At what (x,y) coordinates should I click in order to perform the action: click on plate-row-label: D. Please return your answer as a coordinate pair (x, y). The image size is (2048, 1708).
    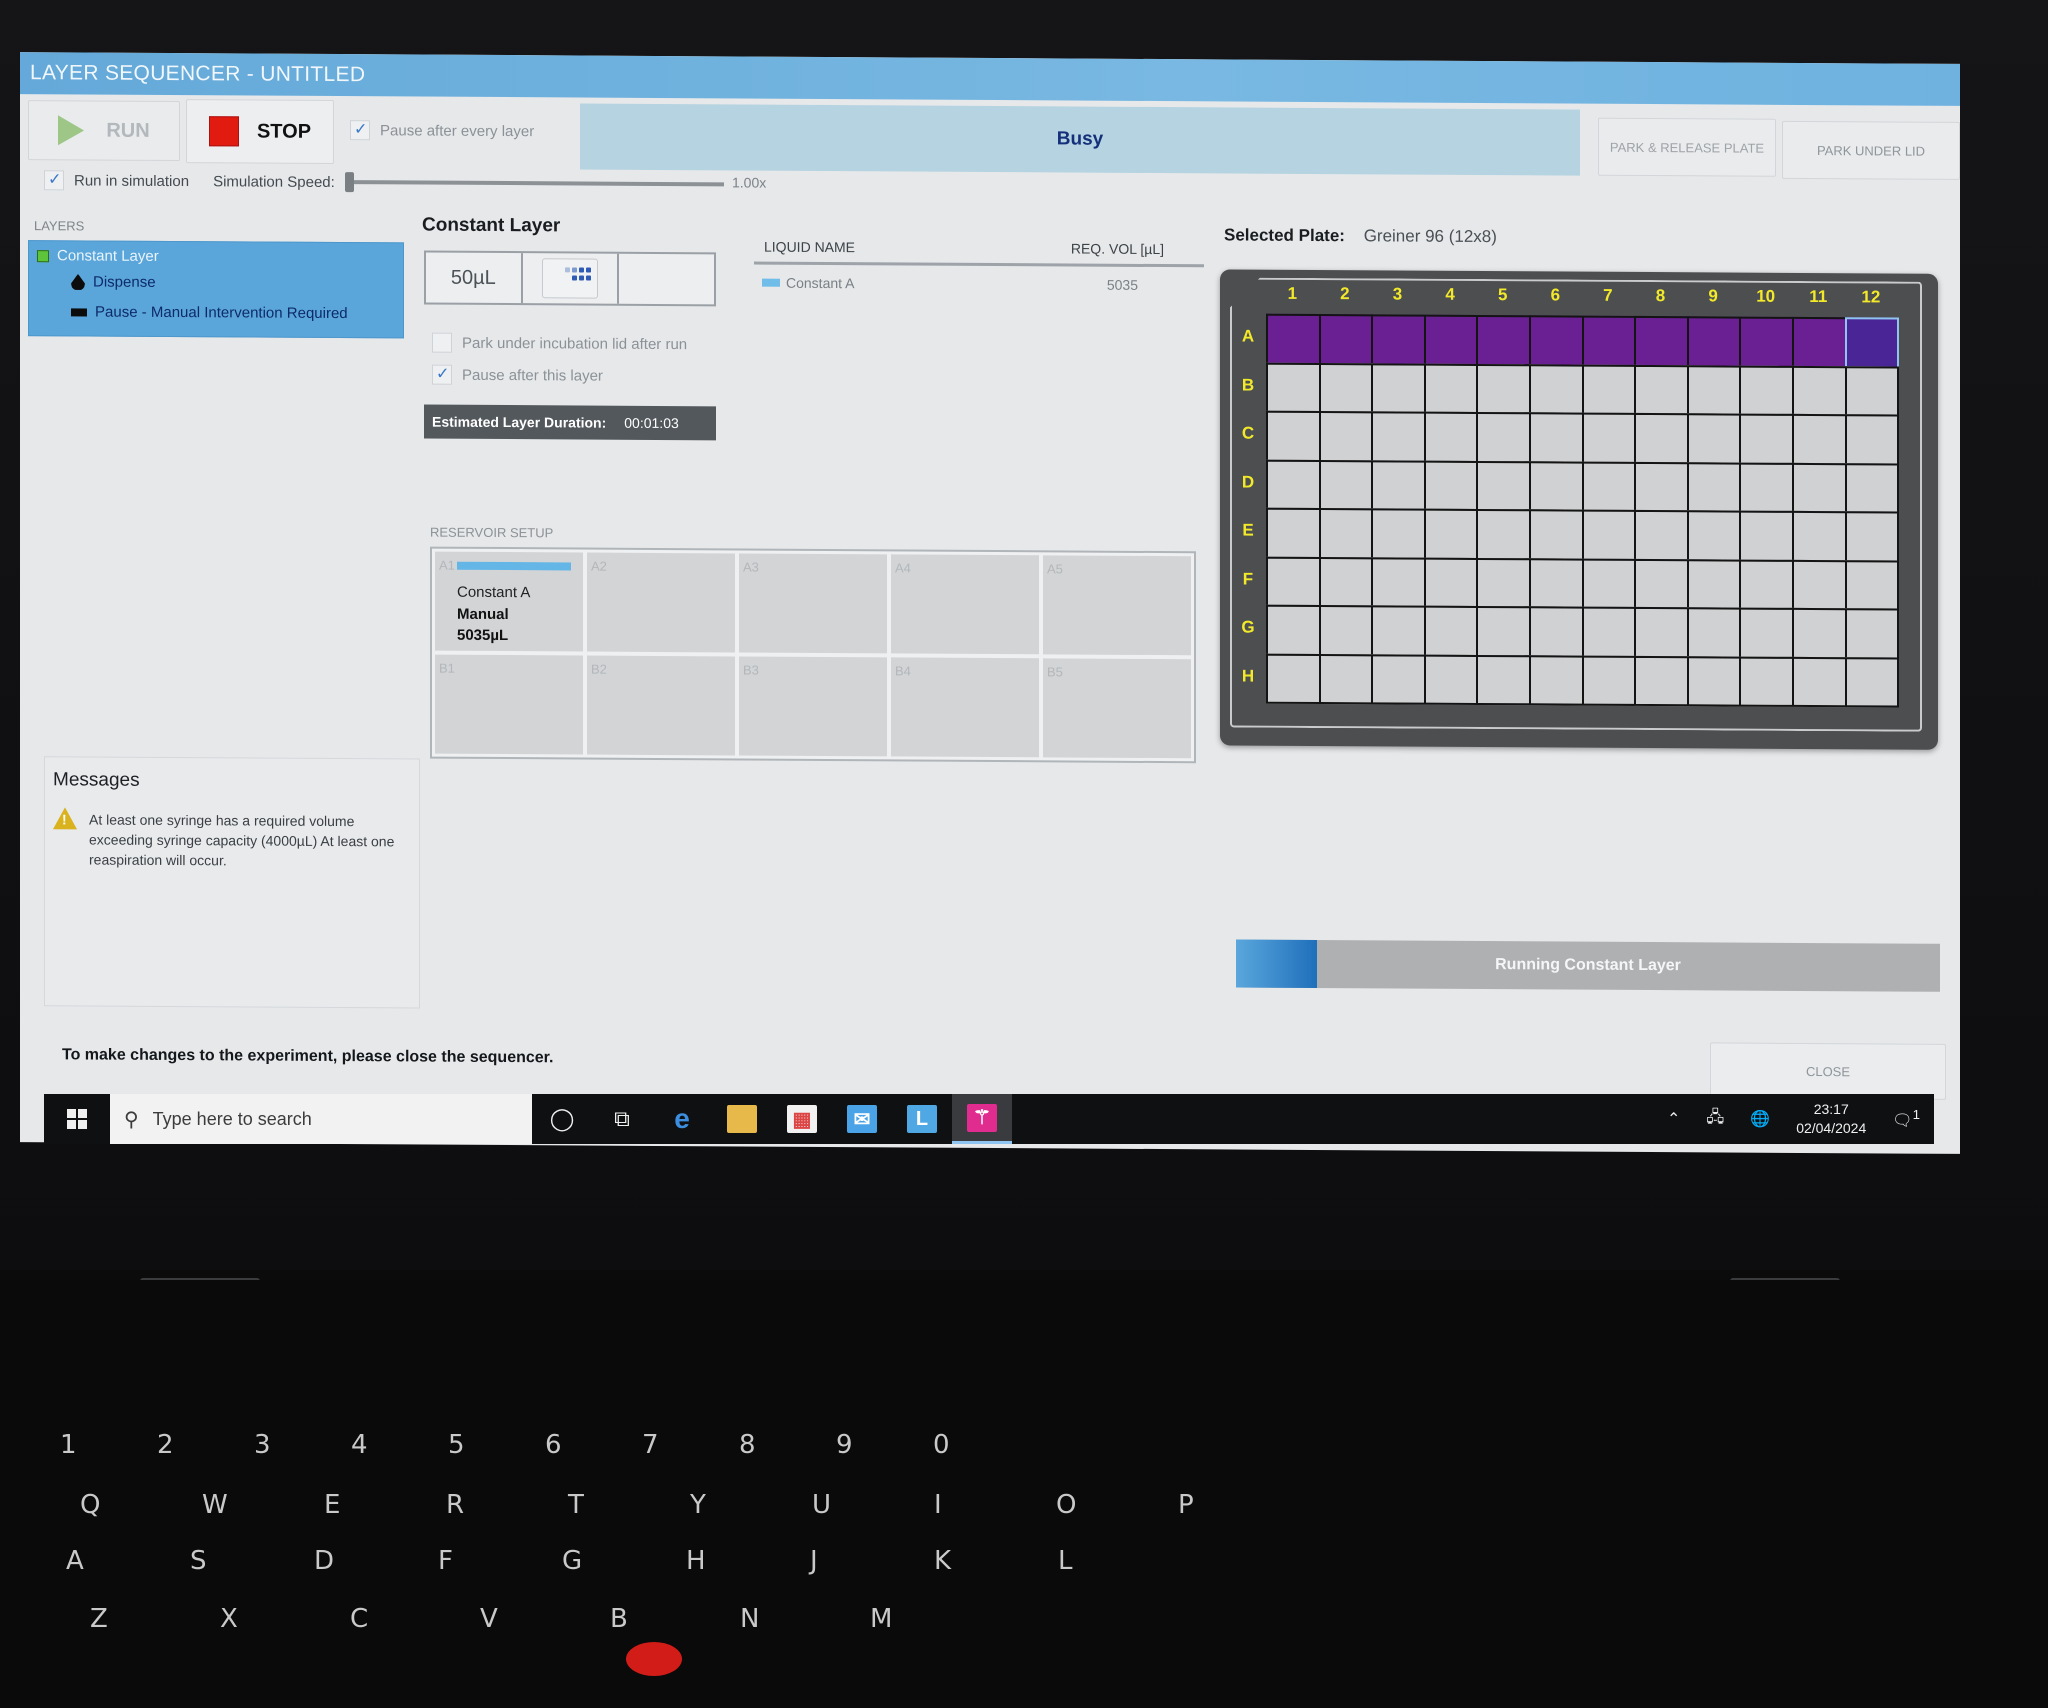
    Looking at the image, I should click on (1248, 482).